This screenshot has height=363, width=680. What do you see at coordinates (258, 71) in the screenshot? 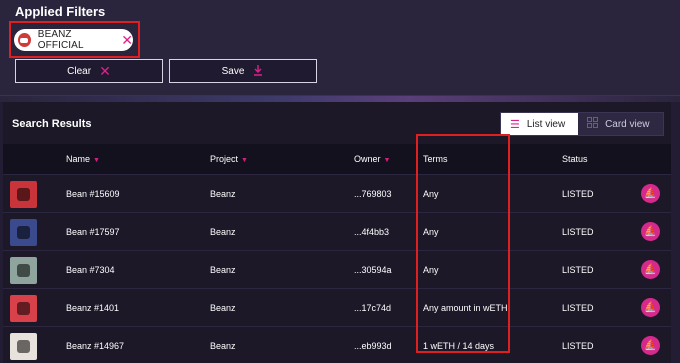
I see `download-icon` at bounding box center [258, 71].